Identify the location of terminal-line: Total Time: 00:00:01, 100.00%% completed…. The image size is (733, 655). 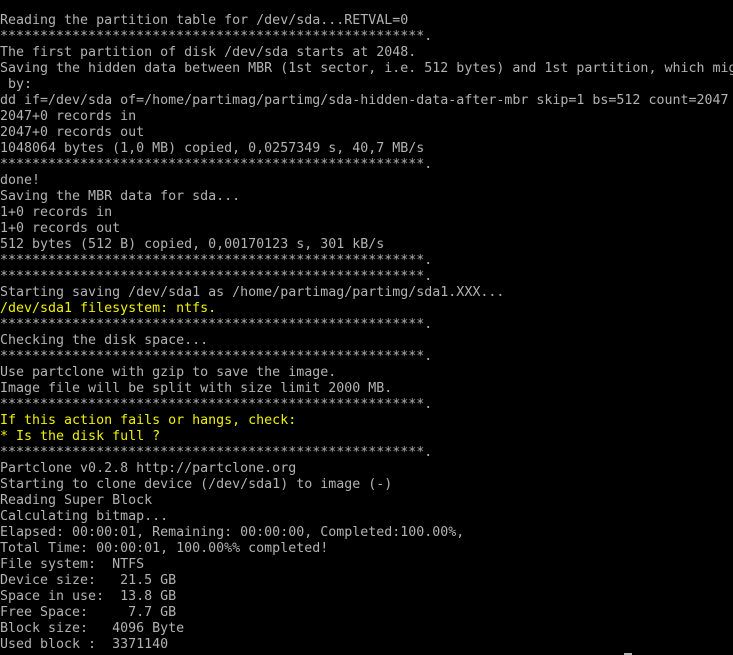
(164, 549).